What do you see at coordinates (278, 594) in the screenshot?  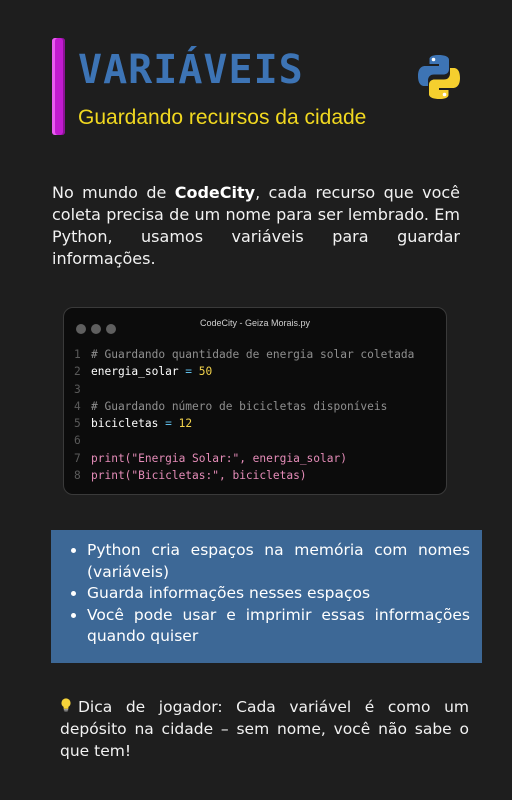 I see `list-item: Guarda informações nesses espaços` at bounding box center [278, 594].